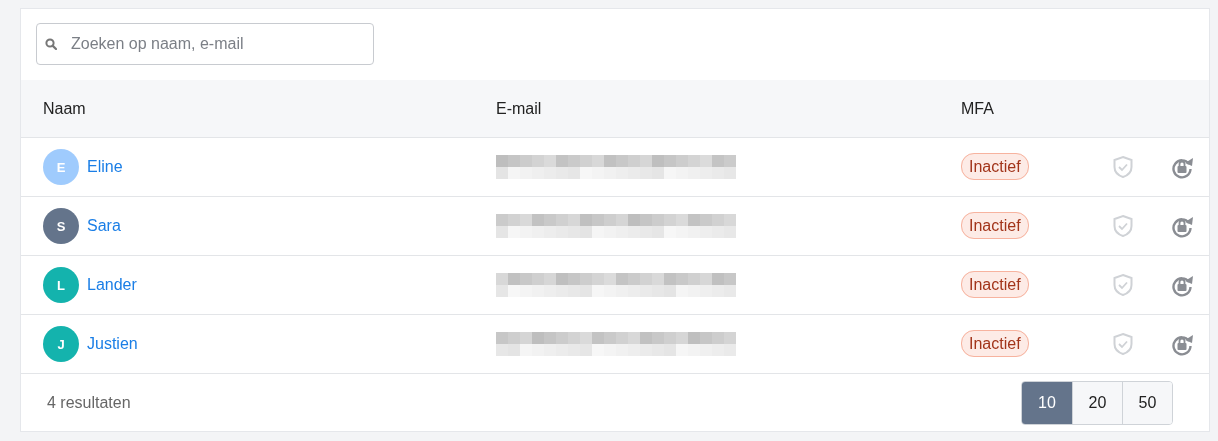 This screenshot has width=1218, height=441. I want to click on avatar: S, so click(61, 226).